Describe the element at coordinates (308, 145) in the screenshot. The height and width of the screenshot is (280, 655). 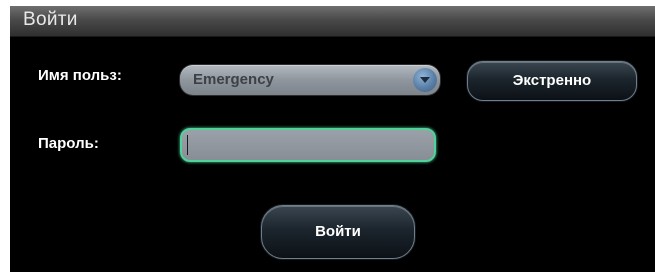
I see `password-field` at that location.